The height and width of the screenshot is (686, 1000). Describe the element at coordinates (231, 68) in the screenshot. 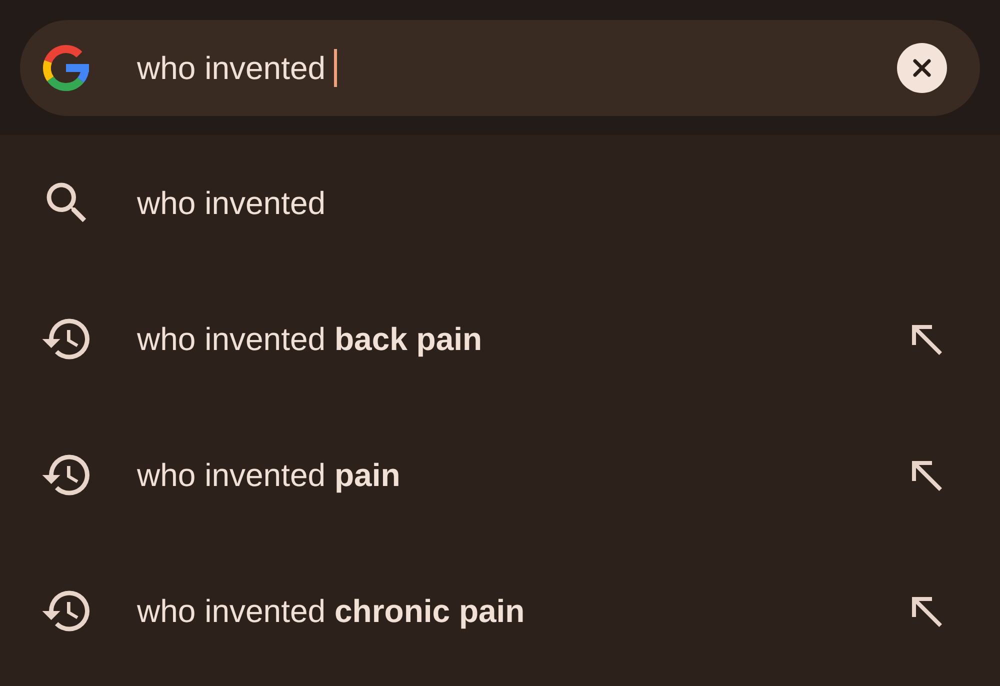

I see `search-input: who invented` at that location.